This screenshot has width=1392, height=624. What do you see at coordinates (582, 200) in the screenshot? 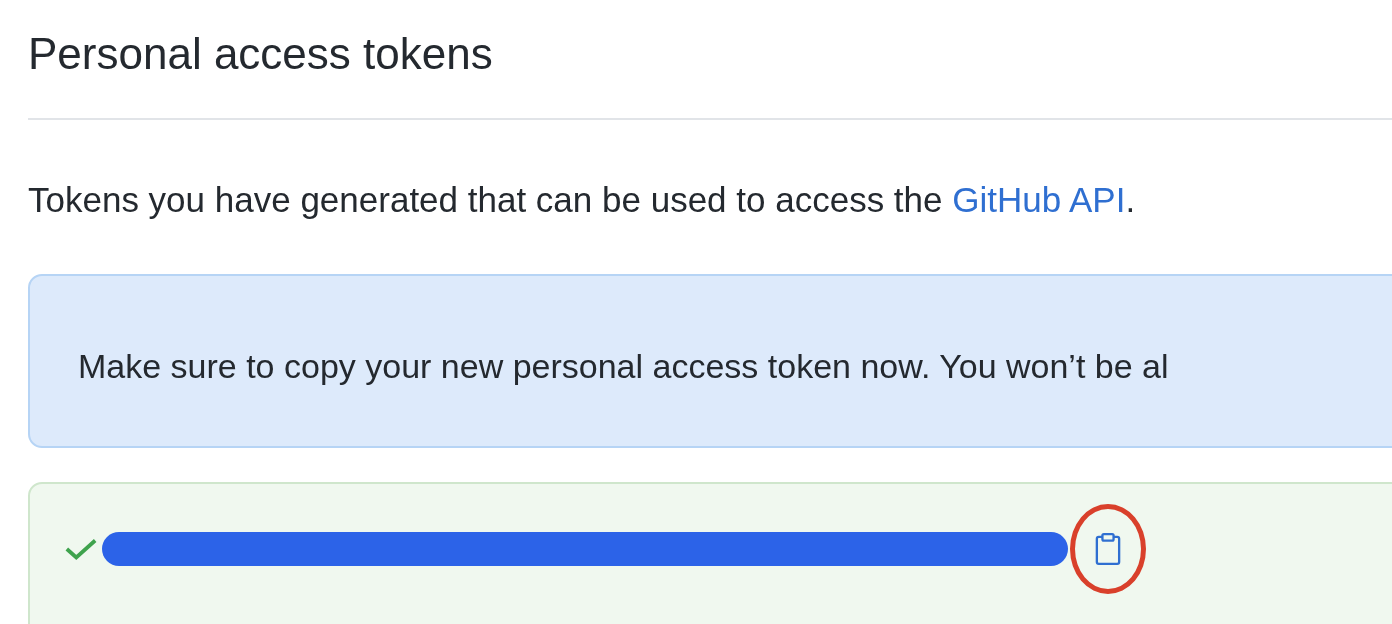
I see `intro-text: Tokens you have generated that can be used to access the GitHub API.` at bounding box center [582, 200].